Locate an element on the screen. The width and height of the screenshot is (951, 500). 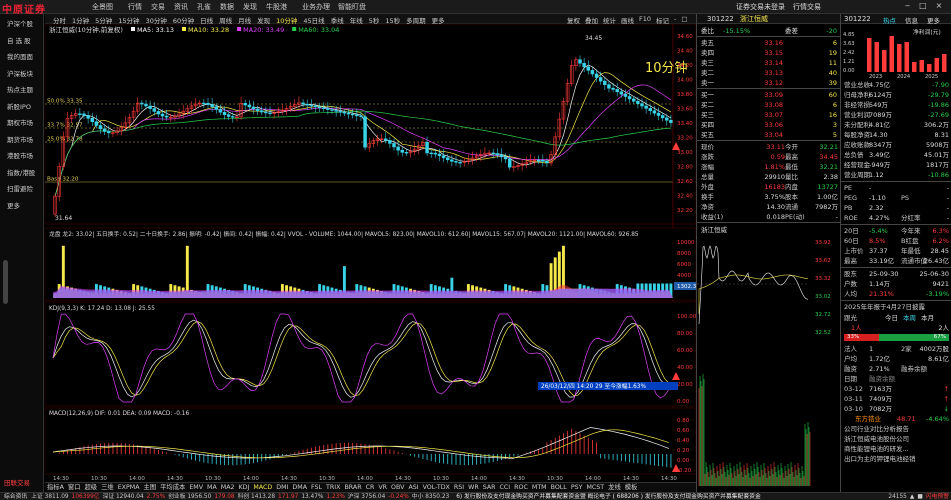
quote-row: 卖四 33.15 19 is located at coordinates (769, 53).